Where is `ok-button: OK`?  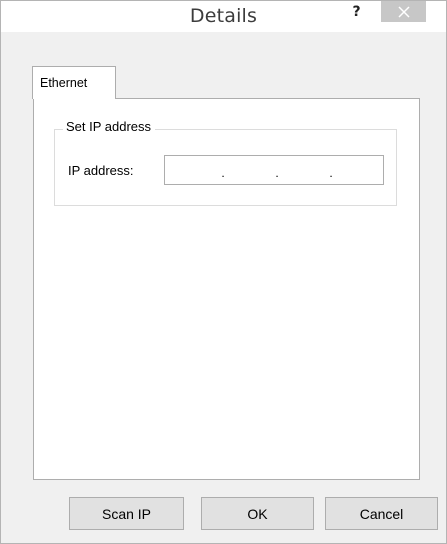
ok-button: OK is located at coordinates (257, 513).